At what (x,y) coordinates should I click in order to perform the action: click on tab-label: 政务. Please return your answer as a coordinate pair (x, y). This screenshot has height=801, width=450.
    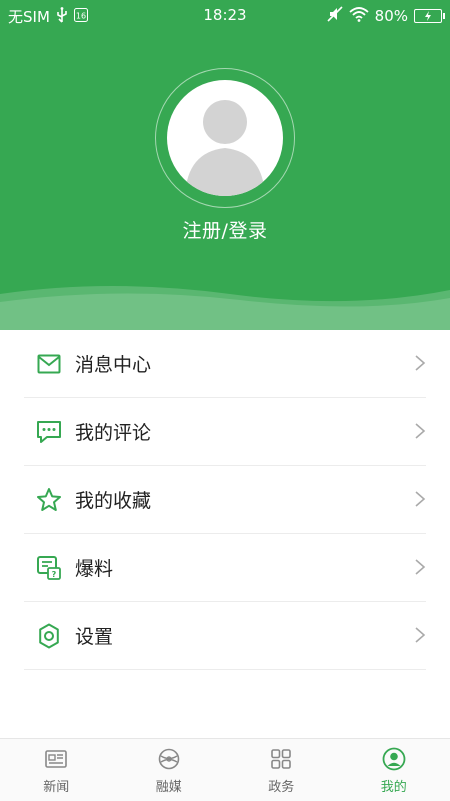
    Looking at the image, I should click on (281, 785).